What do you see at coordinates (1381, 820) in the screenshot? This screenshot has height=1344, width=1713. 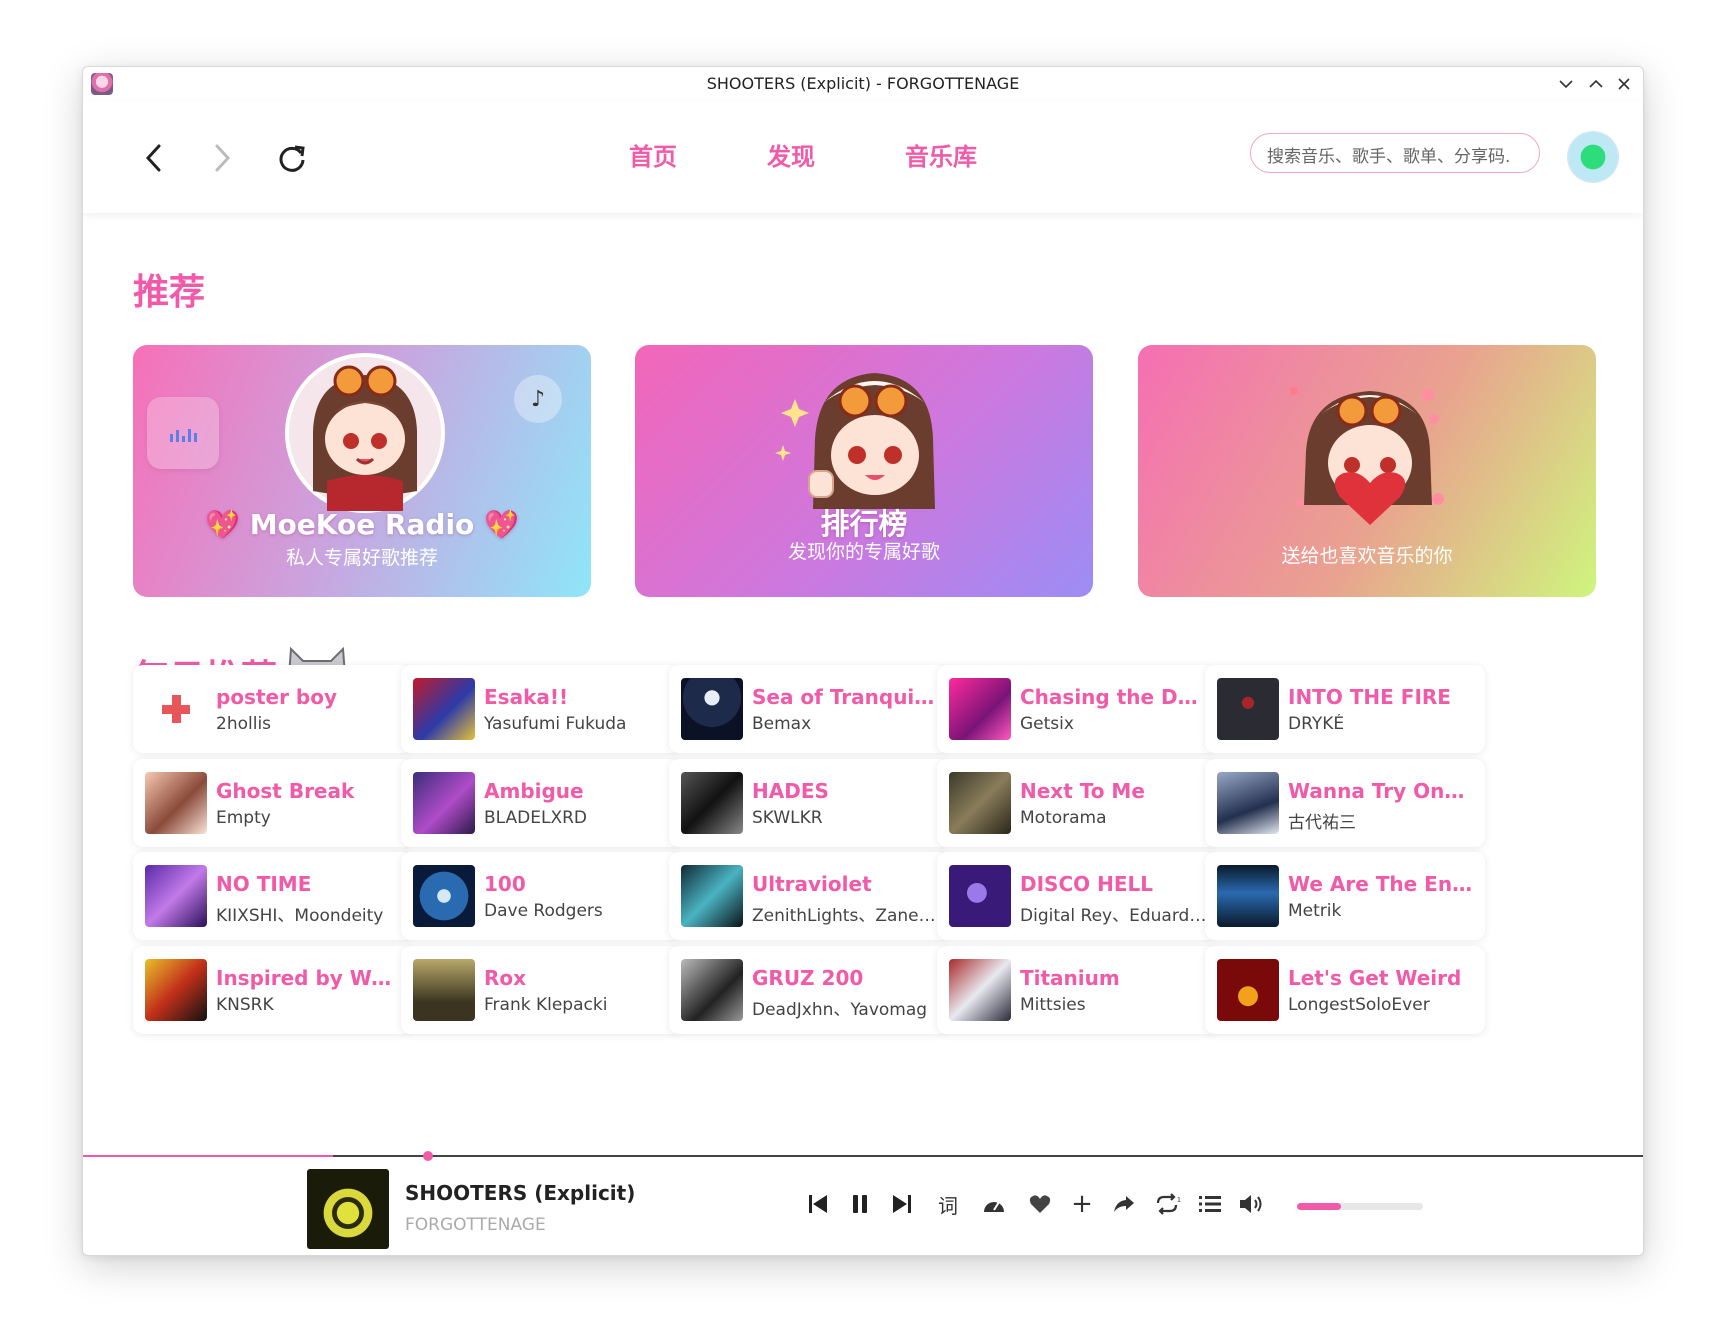 I see `song-artist: 古代祐三` at bounding box center [1381, 820].